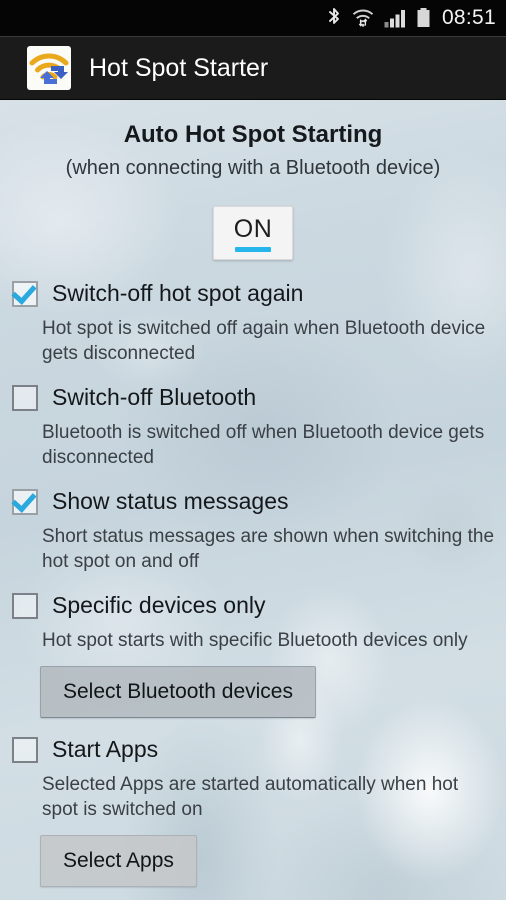  What do you see at coordinates (468, 17) in the screenshot?
I see `status-bar-clock: 08:51` at bounding box center [468, 17].